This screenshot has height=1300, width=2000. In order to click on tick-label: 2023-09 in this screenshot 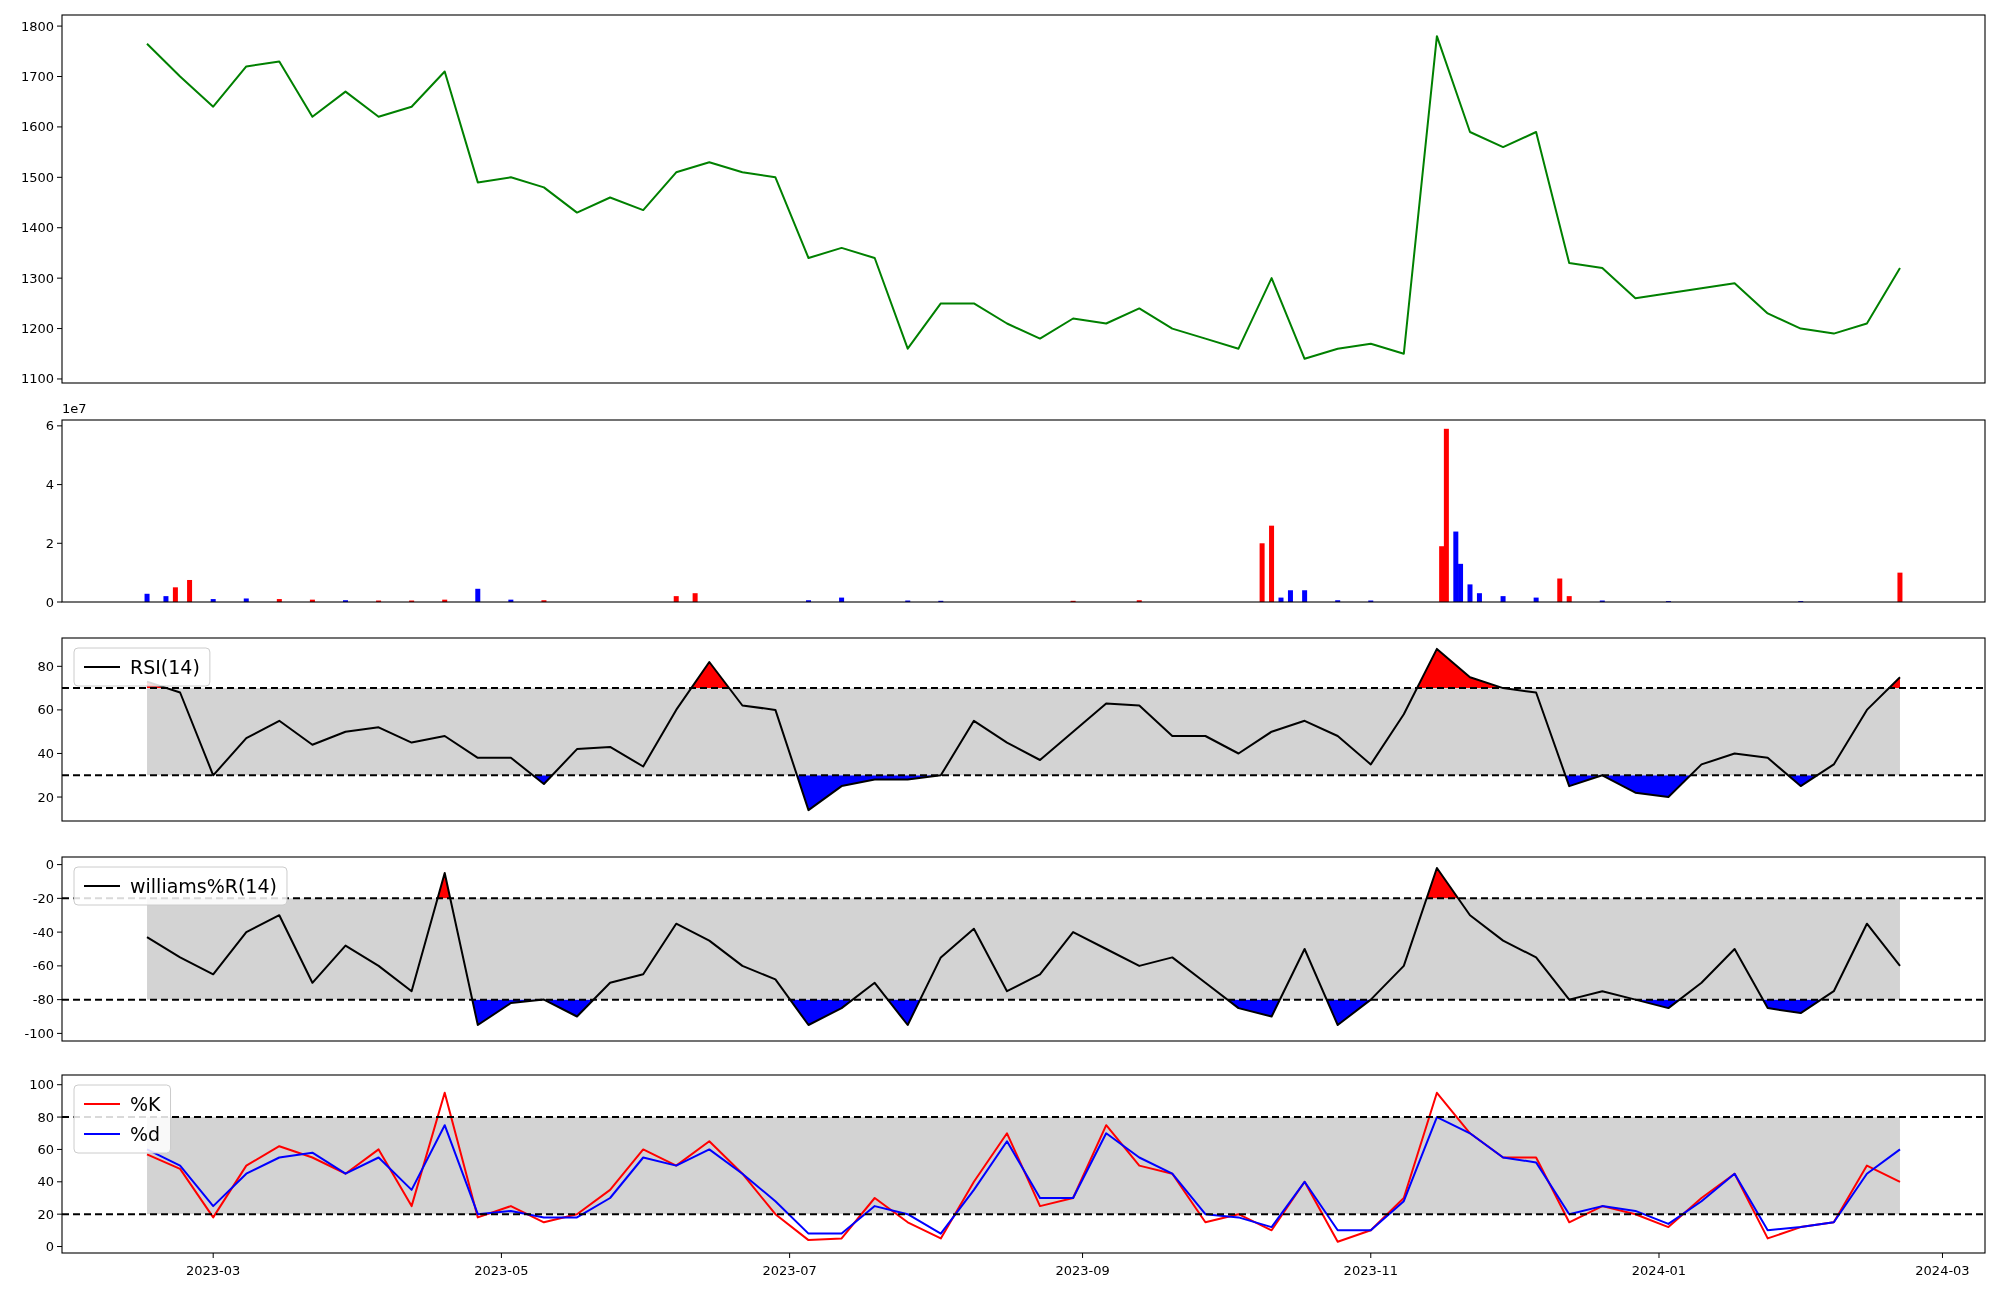, I will do `click(1082, 1270)`.